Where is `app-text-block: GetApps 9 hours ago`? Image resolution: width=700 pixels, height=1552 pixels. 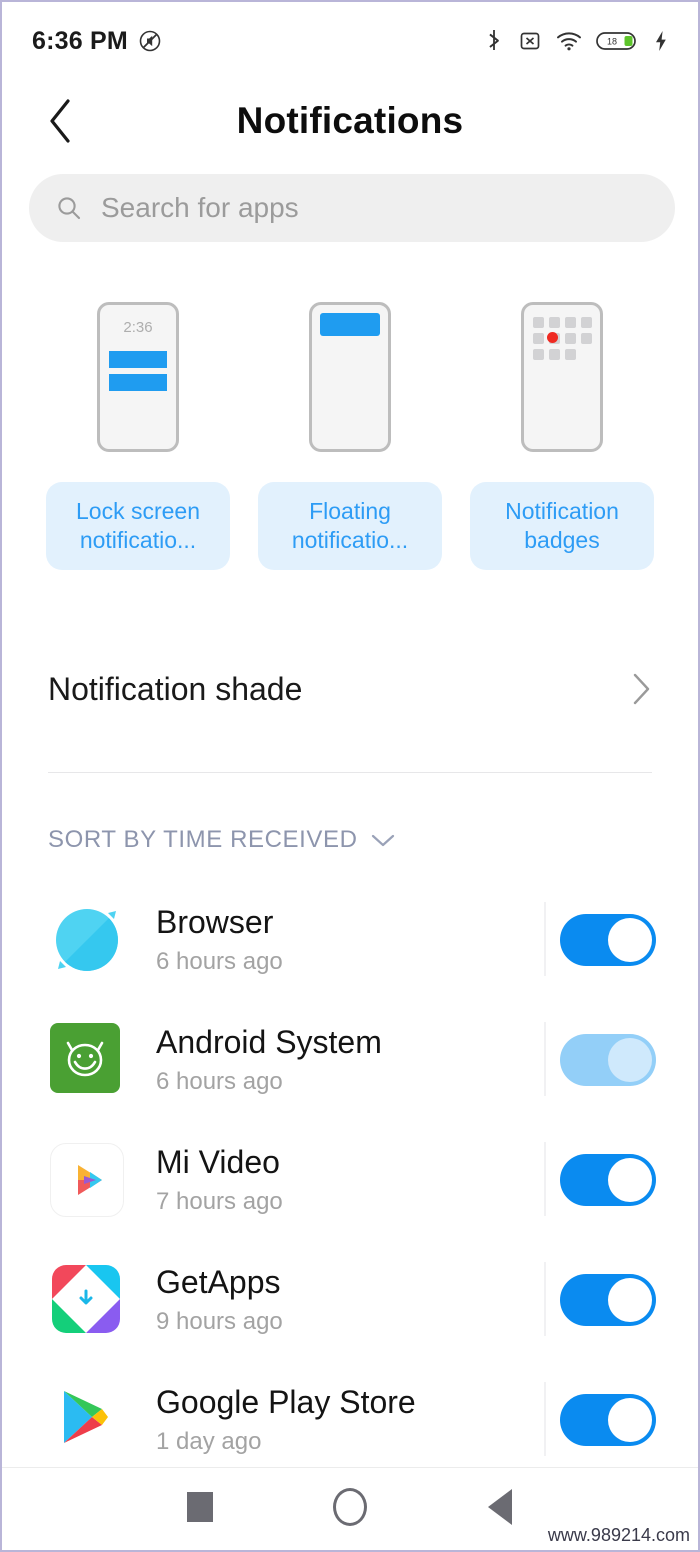
app-text-block: GetApps 9 hours ago is located at coordinates (219, 1300).